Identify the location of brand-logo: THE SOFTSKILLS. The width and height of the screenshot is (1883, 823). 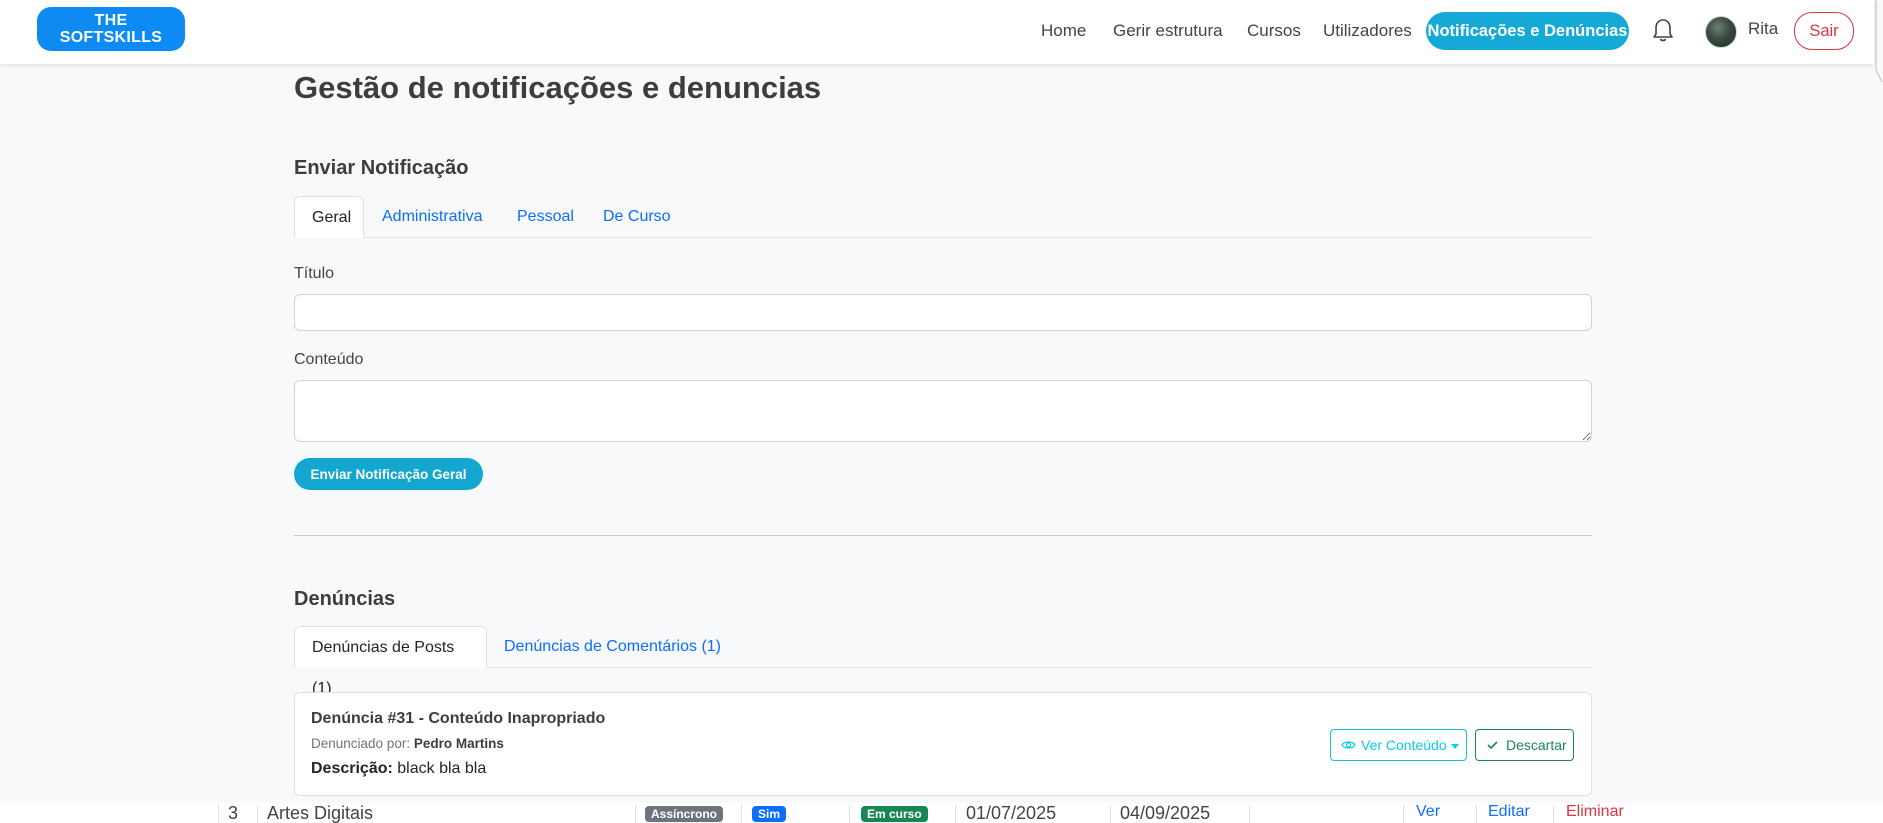
(111, 29).